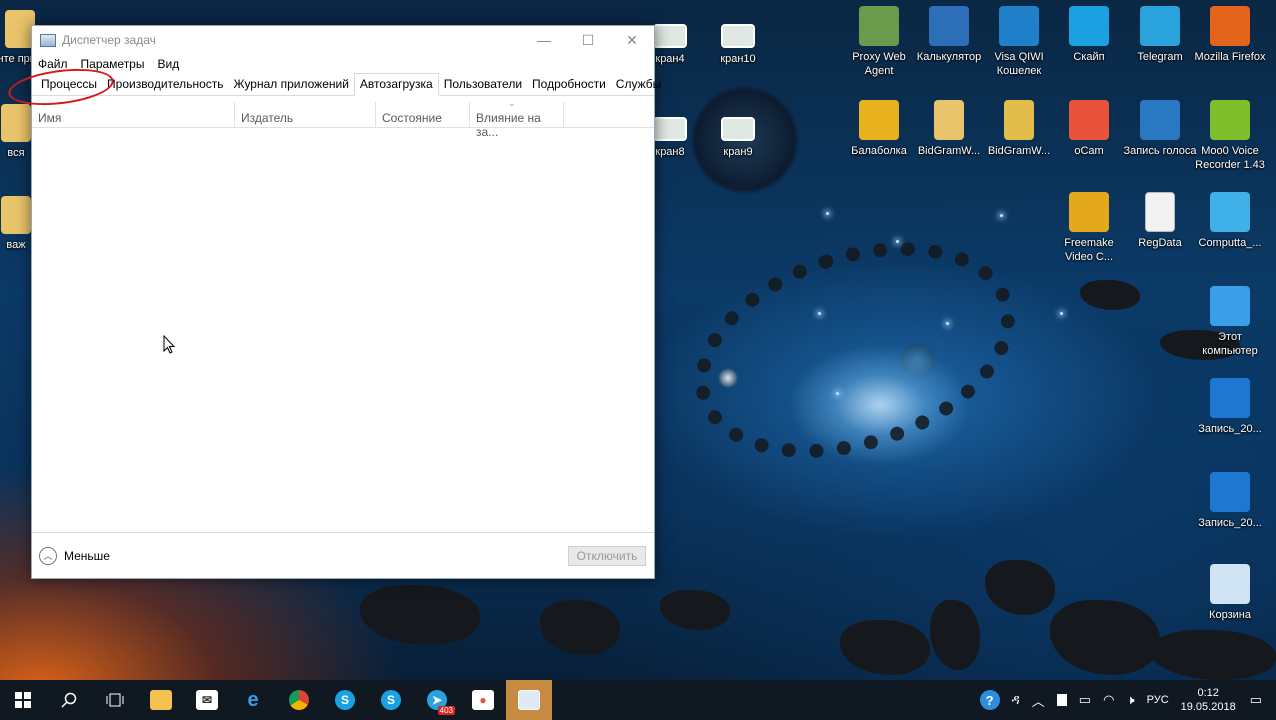 The height and width of the screenshot is (720, 1276). What do you see at coordinates (1089, 212) in the screenshot?
I see `freemake-icon` at bounding box center [1089, 212].